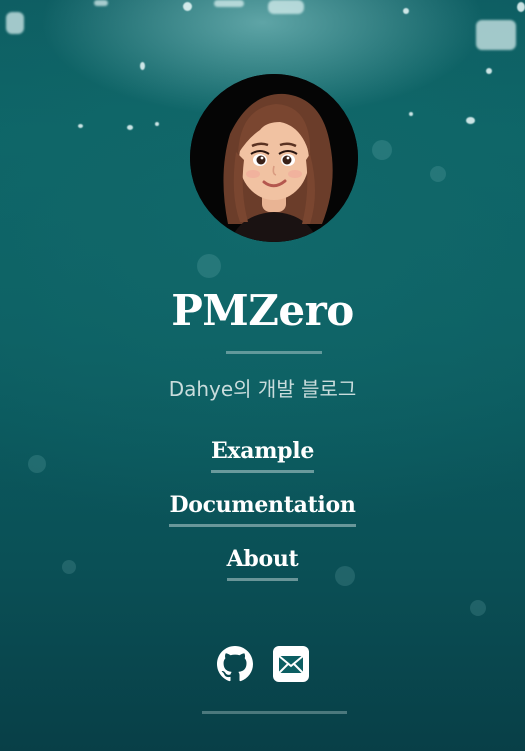  I want to click on nav-link-documentation: Documentation, so click(262, 508).